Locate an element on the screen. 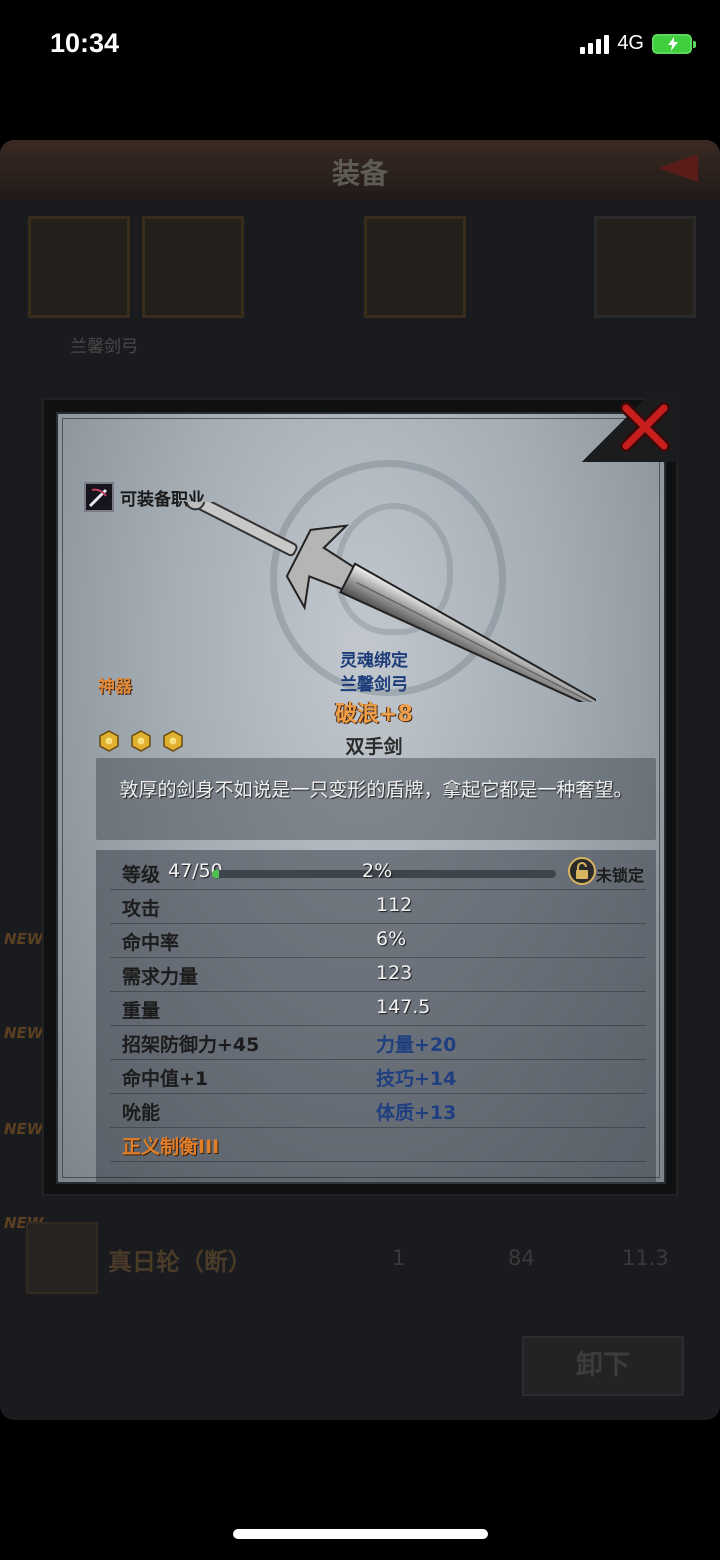 Image resolution: width=720 pixels, height=1560 pixels. description-box: 敦厚的剑身不如说是一只变形的盾牌，拿起它都是一种奢望。 is located at coordinates (376, 799).